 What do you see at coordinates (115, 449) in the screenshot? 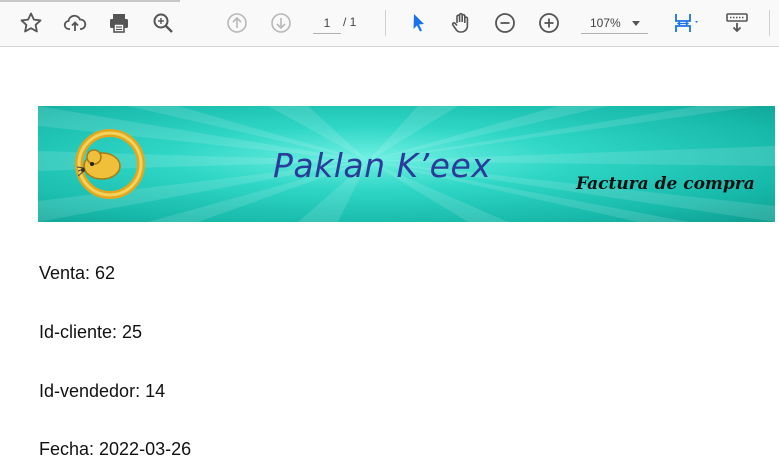
I see `field-fecha: Fecha: 2022-03-26` at bounding box center [115, 449].